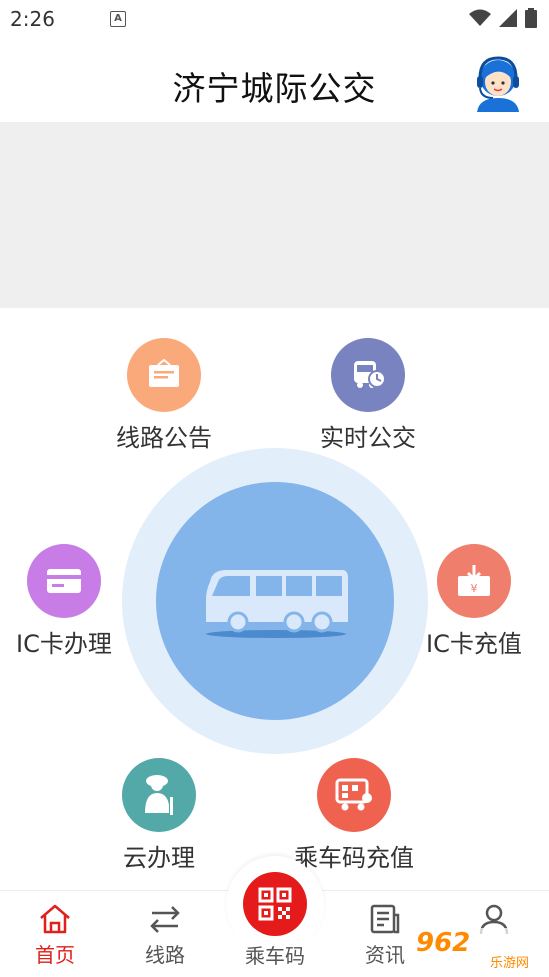 This screenshot has width=549, height=977. I want to click on feature-ic-card-recharge: ¥ IC卡充值, so click(474, 601).